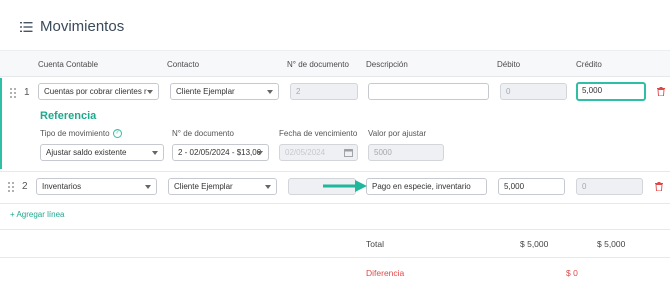 The width and height of the screenshot is (670, 286). Describe the element at coordinates (37, 214) in the screenshot. I see `add-line-button: + Agregar línea` at that location.